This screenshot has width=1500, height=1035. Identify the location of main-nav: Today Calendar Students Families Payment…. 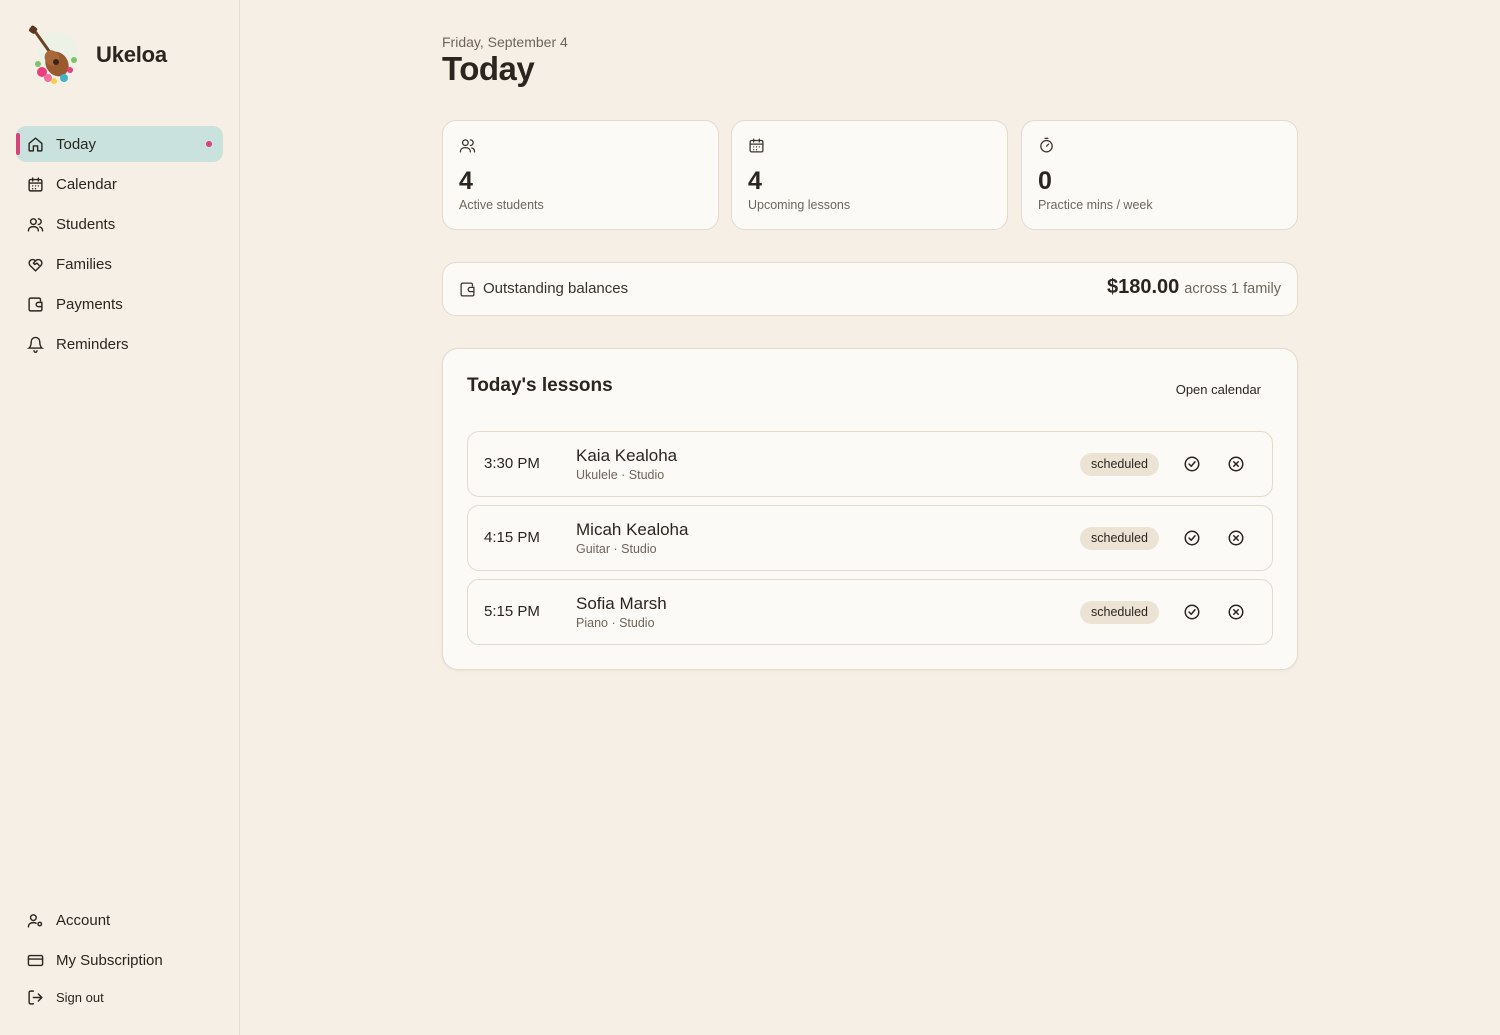
(119, 246).